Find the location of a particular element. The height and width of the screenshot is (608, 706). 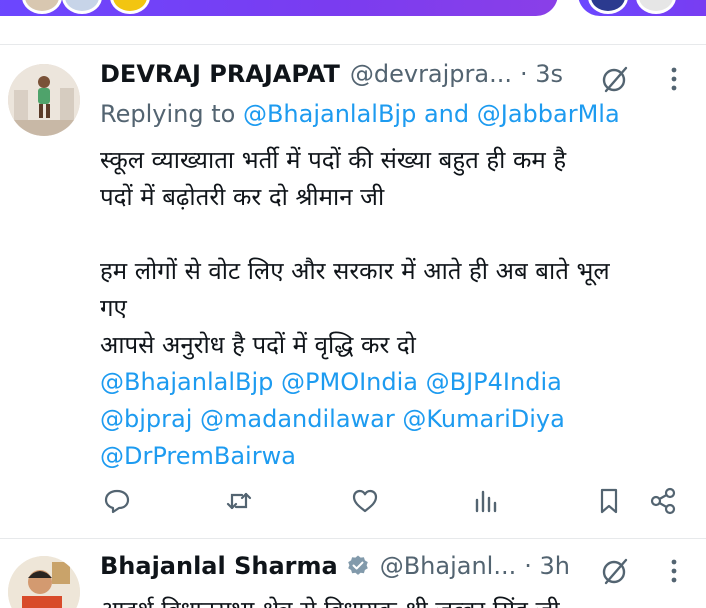

like-icon is located at coordinates (365, 501).